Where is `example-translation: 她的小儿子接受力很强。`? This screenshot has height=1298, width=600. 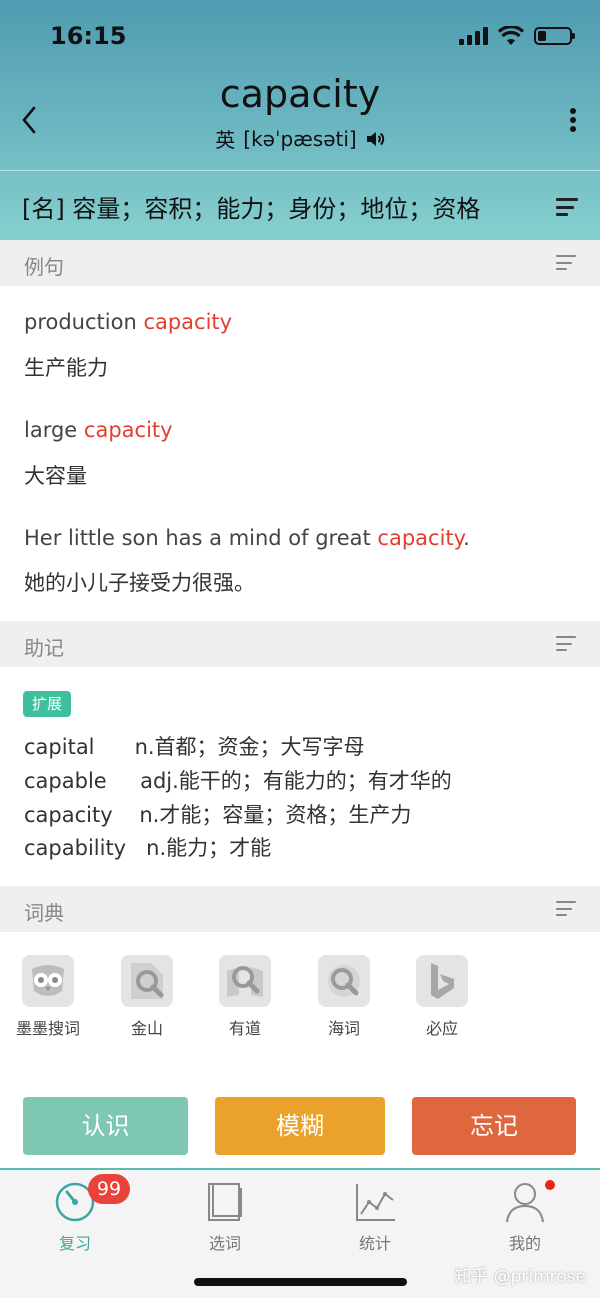 example-translation: 她的小儿子接受力很强。 is located at coordinates (139, 583).